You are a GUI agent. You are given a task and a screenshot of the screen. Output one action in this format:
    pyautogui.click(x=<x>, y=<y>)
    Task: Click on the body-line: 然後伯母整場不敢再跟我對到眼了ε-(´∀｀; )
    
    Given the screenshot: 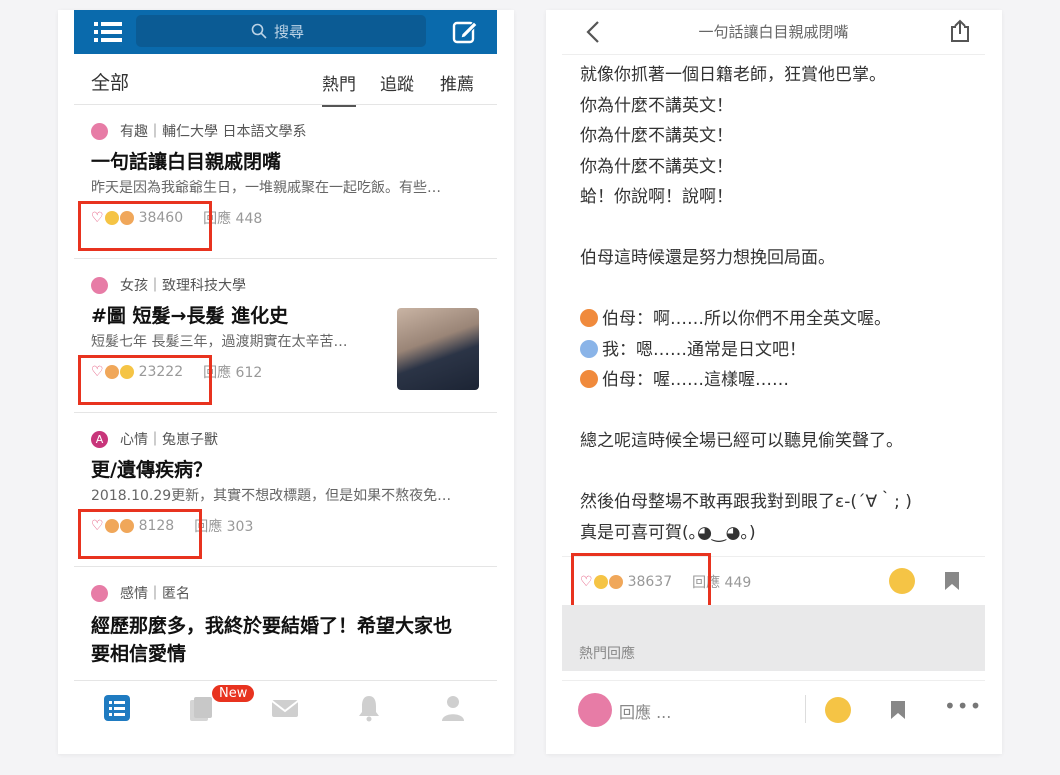 What is the action you would take?
    pyautogui.click(x=746, y=502)
    